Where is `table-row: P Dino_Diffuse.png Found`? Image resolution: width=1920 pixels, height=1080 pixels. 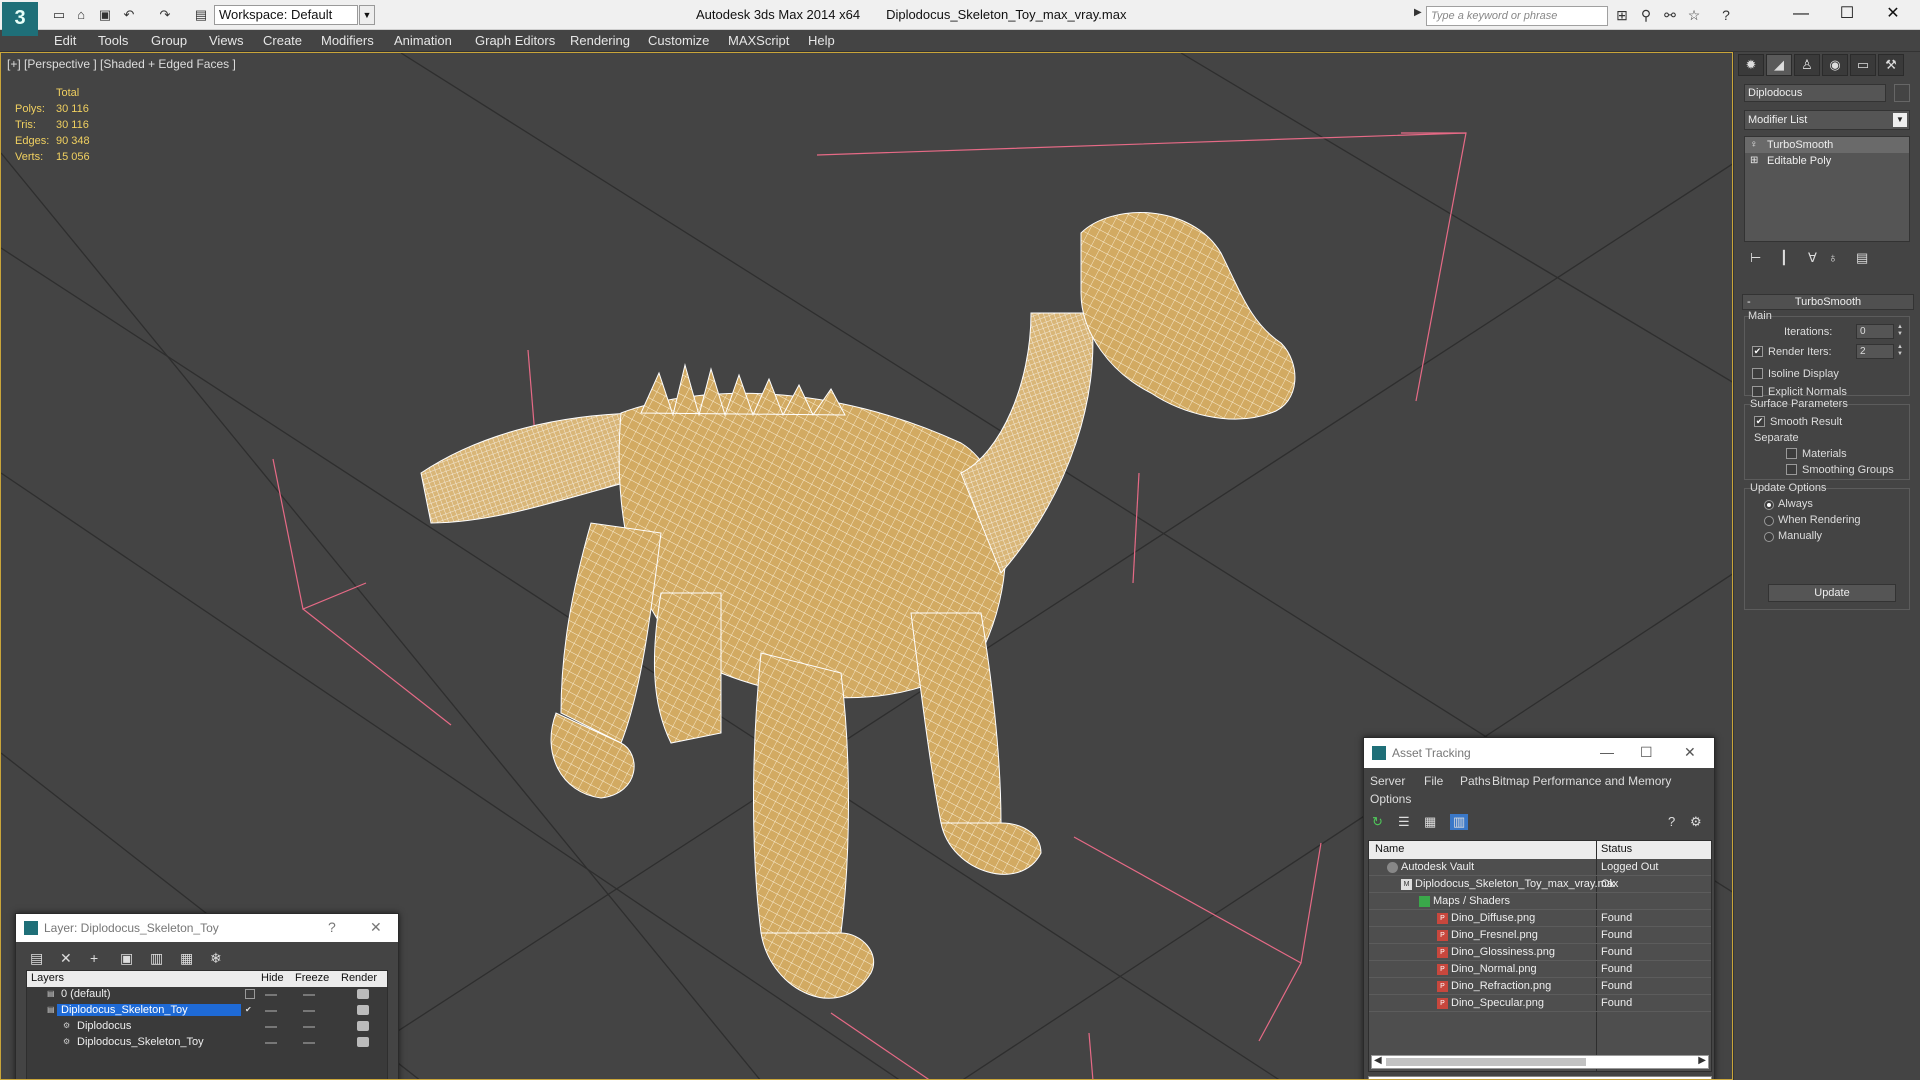 table-row: P Dino_Diffuse.png Found is located at coordinates (1540, 918).